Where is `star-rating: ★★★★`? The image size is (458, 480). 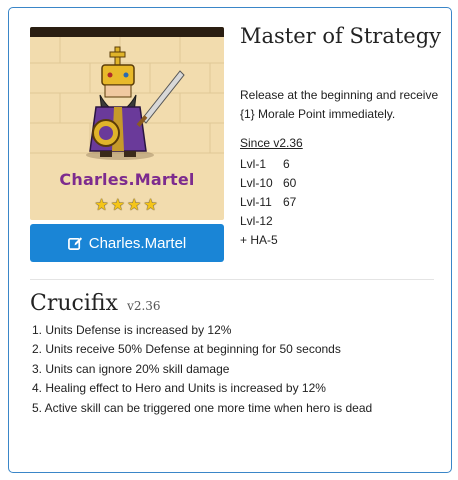 star-rating: ★★★★ is located at coordinates (127, 205).